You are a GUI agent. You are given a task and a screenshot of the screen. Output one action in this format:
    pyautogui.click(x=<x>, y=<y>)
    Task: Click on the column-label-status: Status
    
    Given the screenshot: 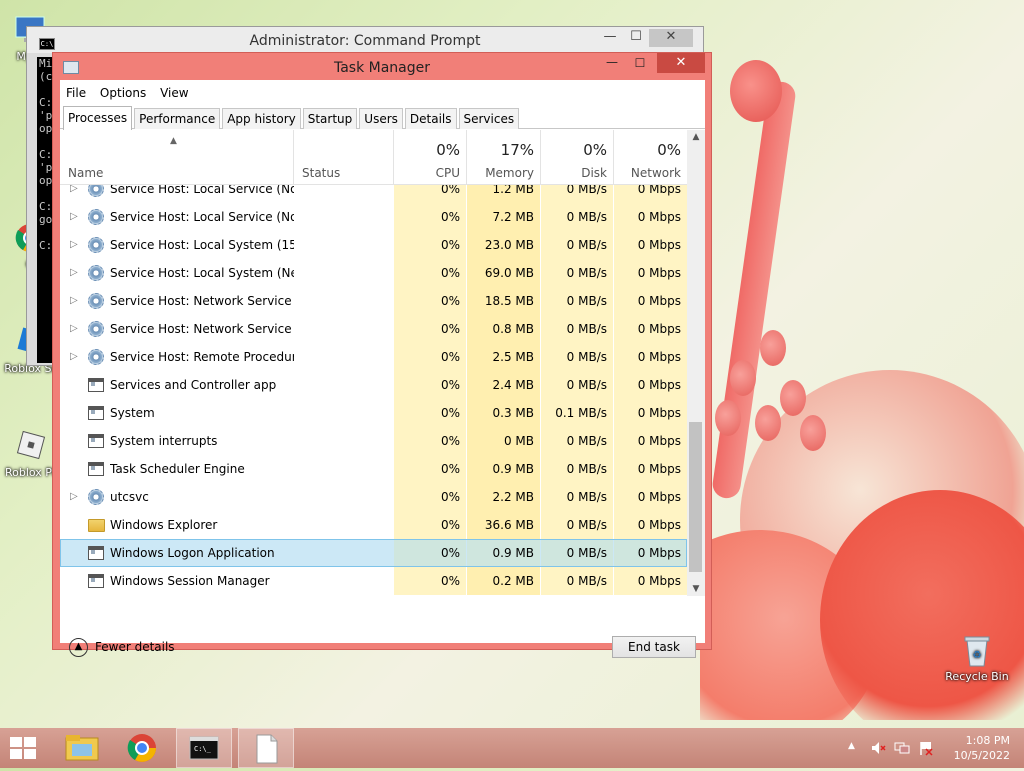 What is the action you would take?
    pyautogui.click(x=321, y=173)
    